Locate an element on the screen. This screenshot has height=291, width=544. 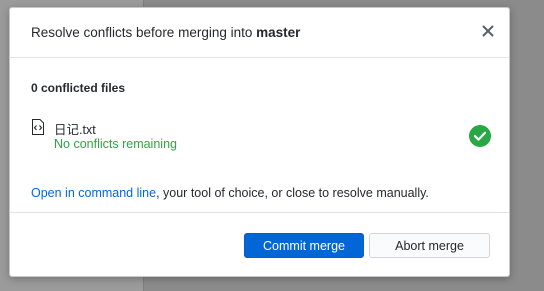
close-button is located at coordinates (488, 31).